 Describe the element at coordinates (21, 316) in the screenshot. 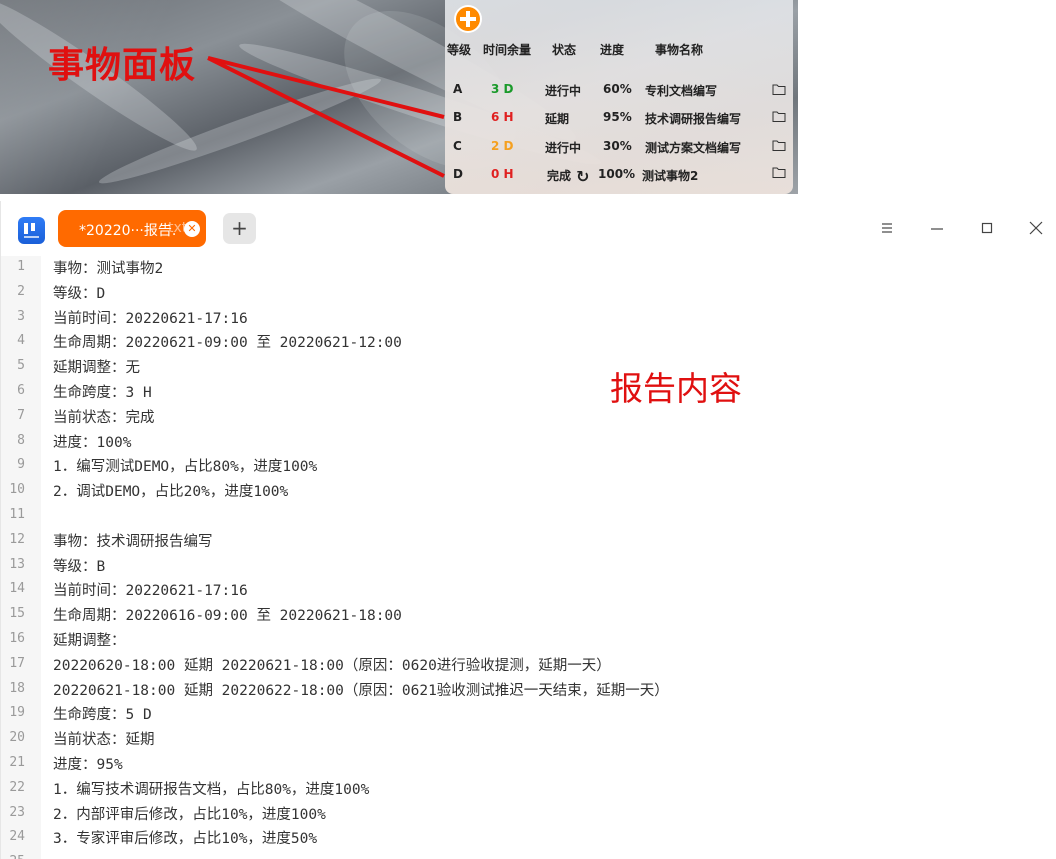

I see `line-number: 3` at that location.